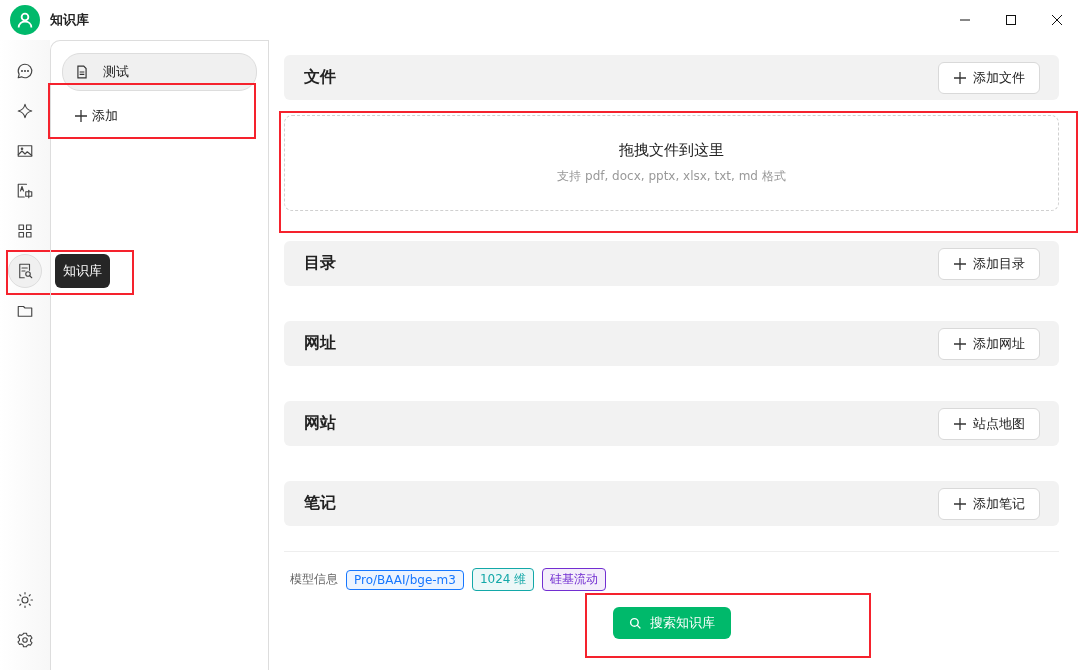  I want to click on window-title: 知识库, so click(70, 20).